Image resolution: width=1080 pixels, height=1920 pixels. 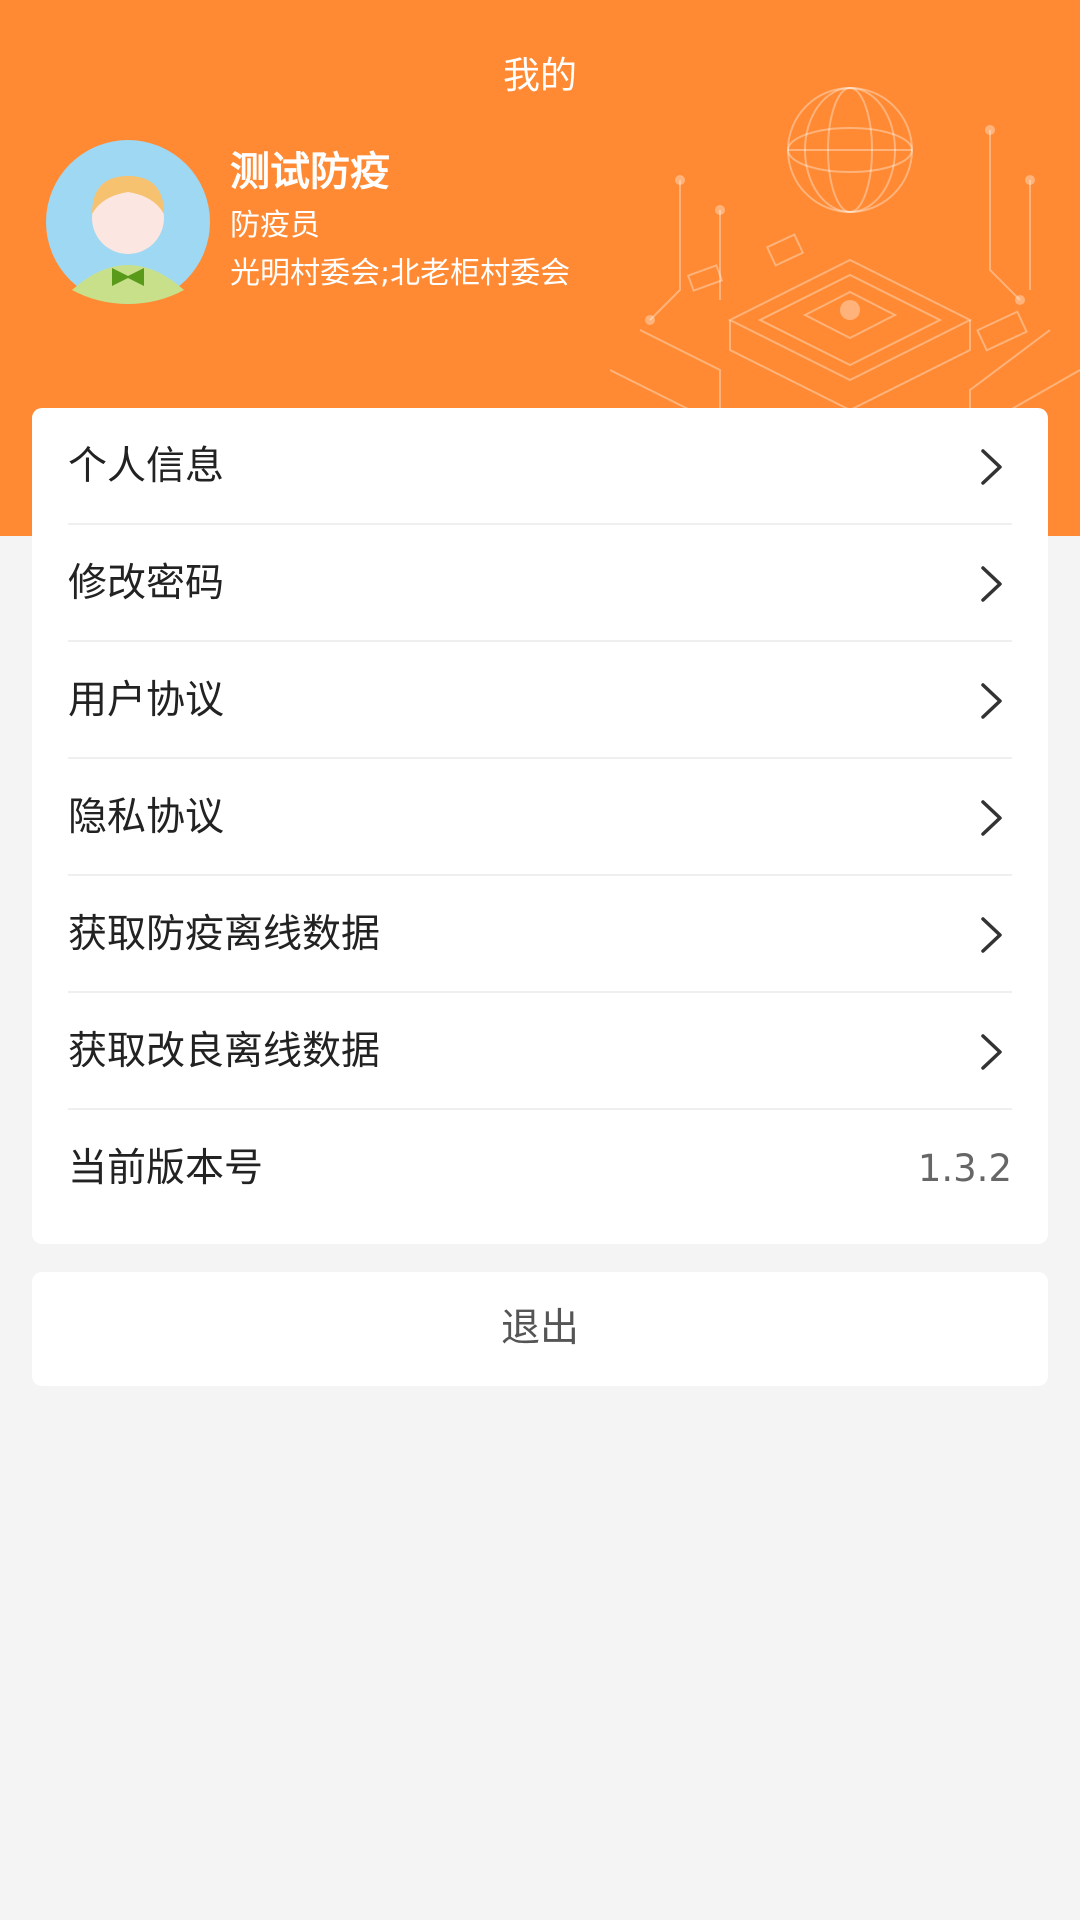 I want to click on menu-item-label: 修改密码, so click(x=146, y=583).